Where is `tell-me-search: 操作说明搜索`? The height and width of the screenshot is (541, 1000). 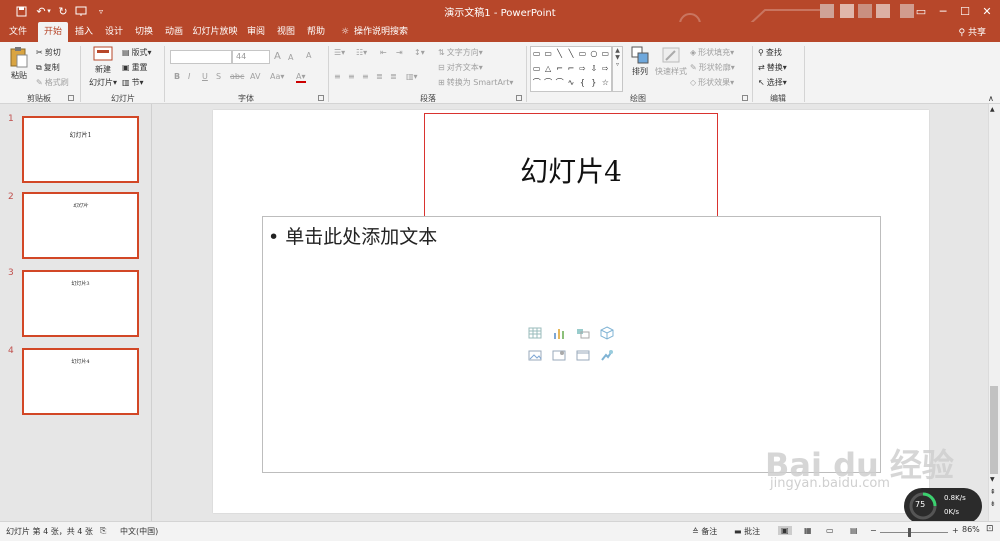 tell-me-search: 操作说明搜索 is located at coordinates (381, 32).